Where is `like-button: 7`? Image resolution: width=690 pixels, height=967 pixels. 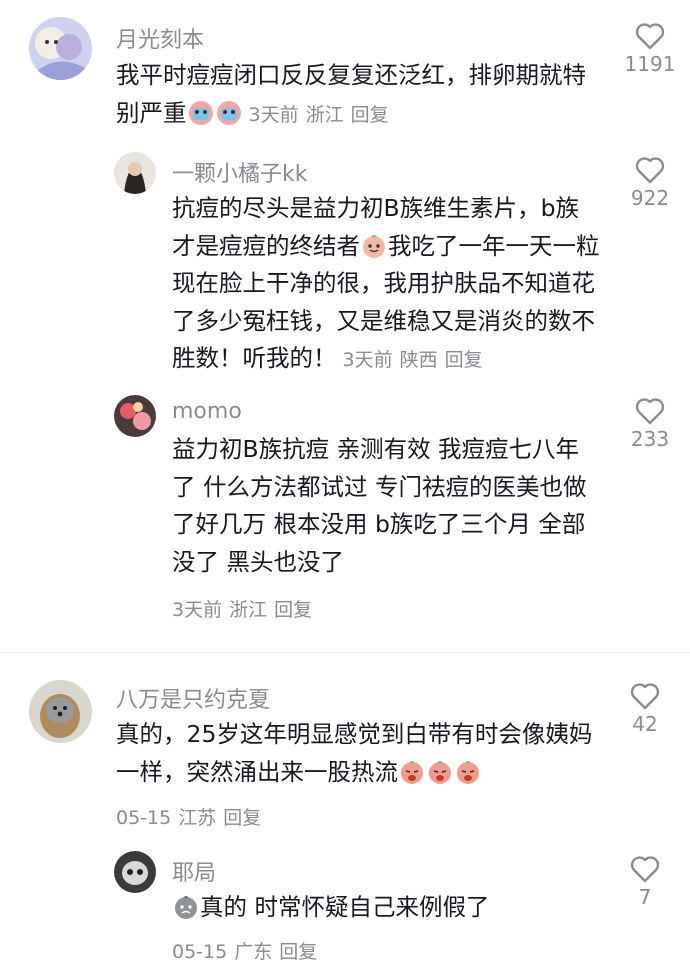 like-button: 7 is located at coordinates (645, 882).